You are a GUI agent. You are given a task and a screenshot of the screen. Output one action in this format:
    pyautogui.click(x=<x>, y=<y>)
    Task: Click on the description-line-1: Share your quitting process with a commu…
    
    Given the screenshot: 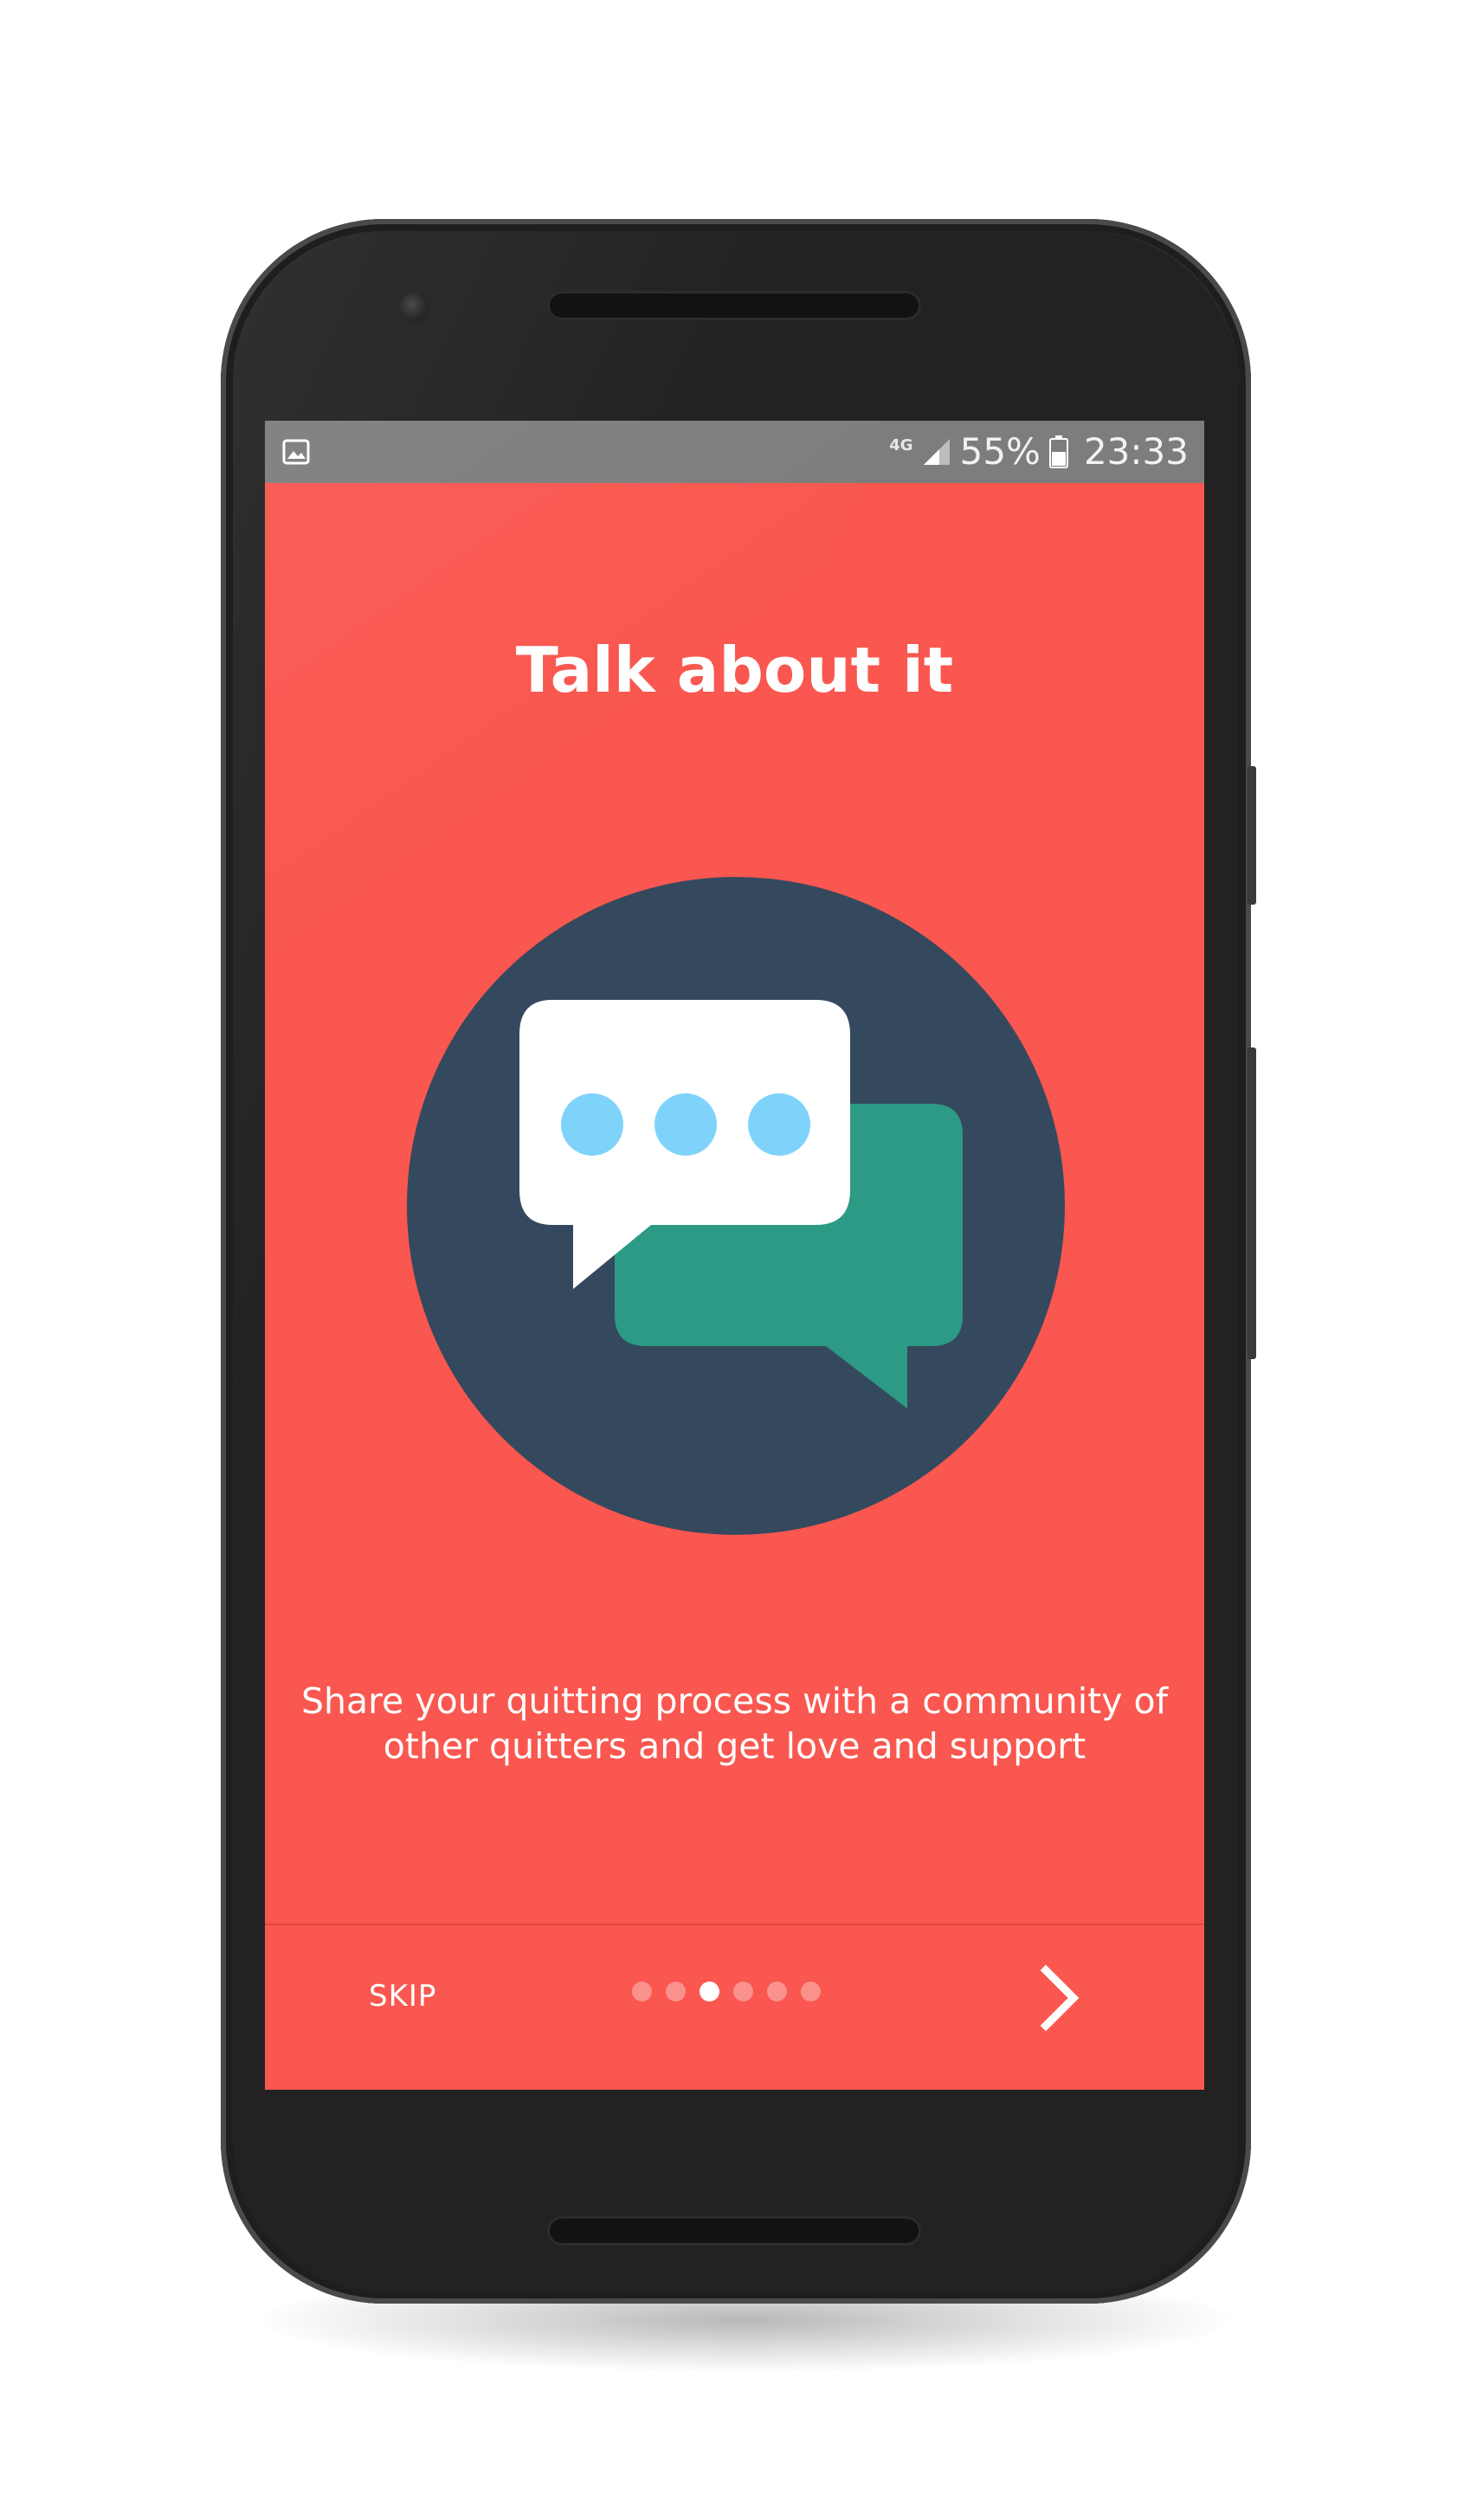 What is the action you would take?
    pyautogui.click(x=735, y=1701)
    